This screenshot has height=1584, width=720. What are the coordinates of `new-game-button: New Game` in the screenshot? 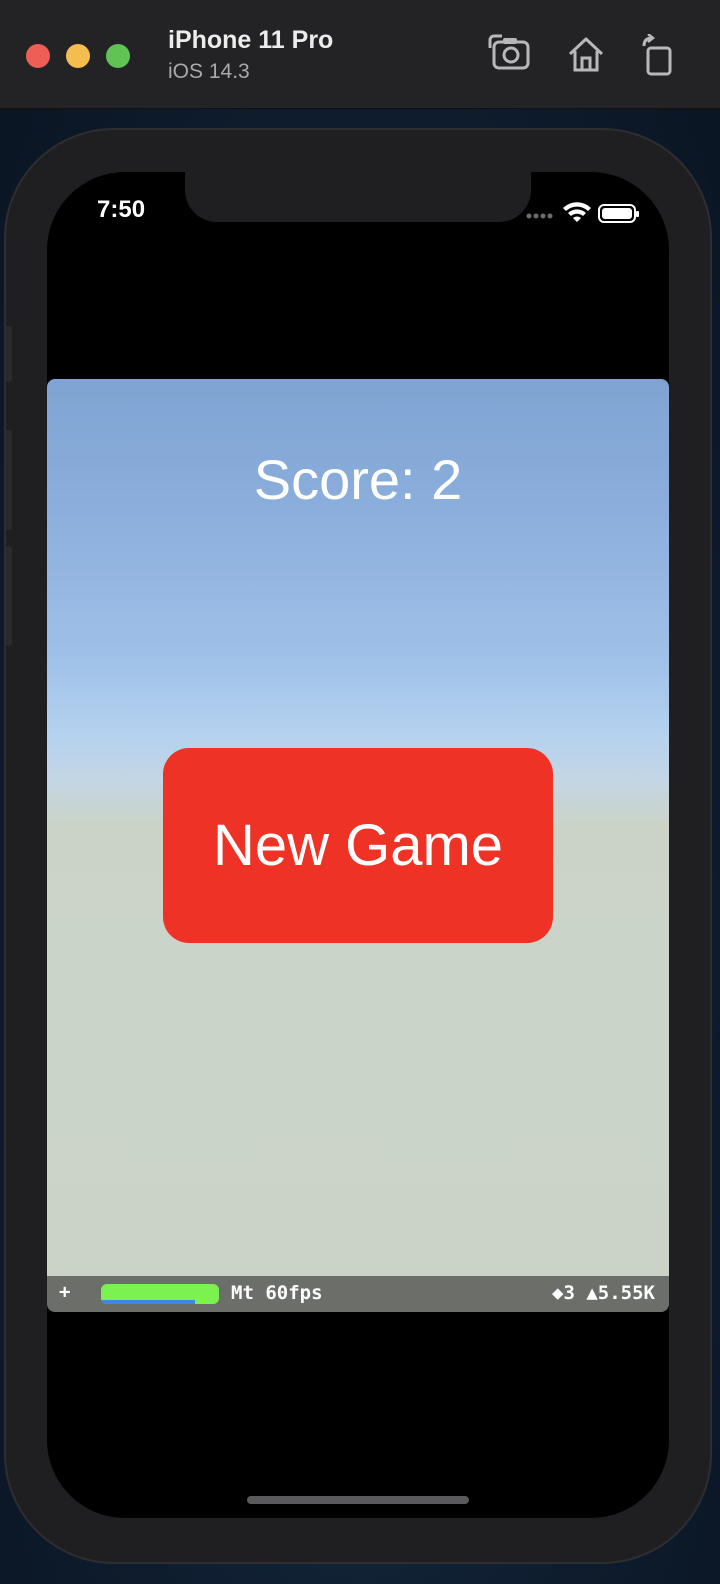 It's located at (358, 845).